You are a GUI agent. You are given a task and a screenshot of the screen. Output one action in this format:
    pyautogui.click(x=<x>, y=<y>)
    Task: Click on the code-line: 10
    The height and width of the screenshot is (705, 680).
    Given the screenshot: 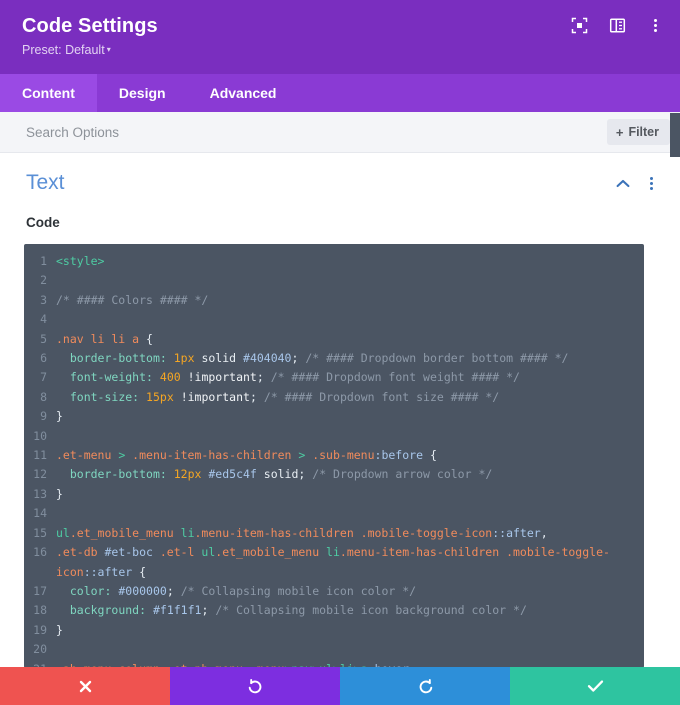 What is the action you would take?
    pyautogui.click(x=334, y=436)
    